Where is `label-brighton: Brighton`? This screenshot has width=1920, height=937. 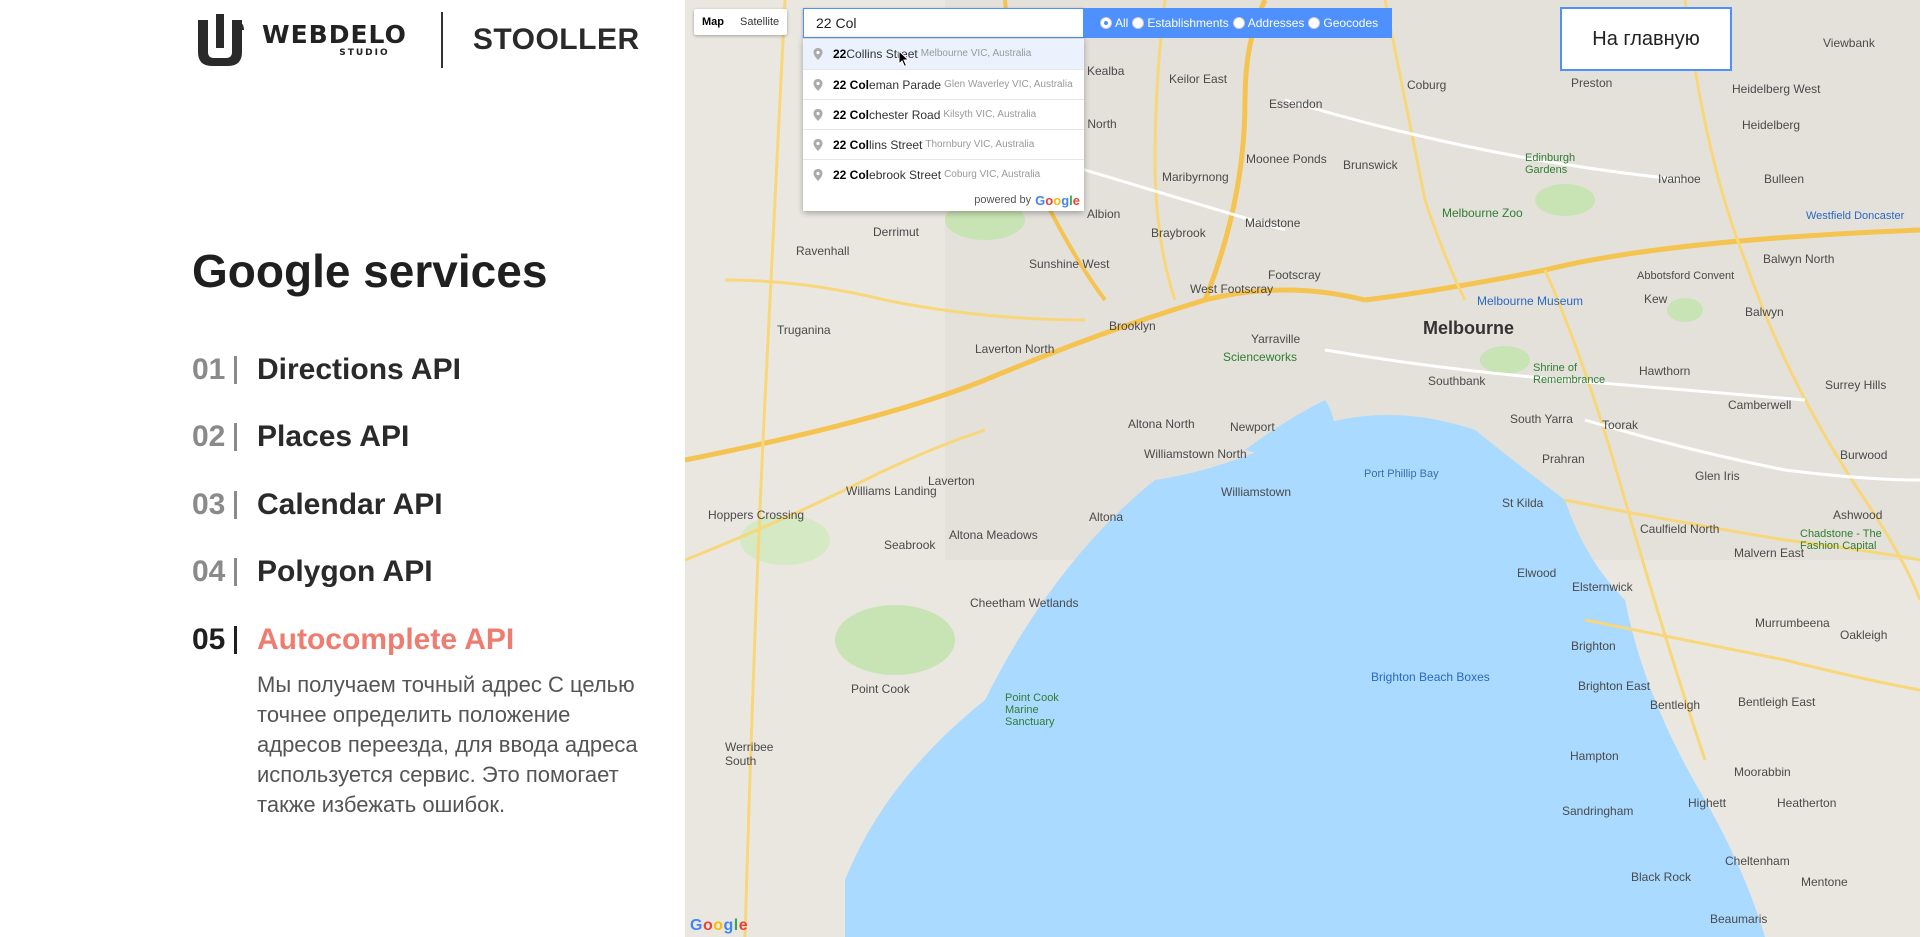
label-brighton: Brighton is located at coordinates (1593, 646).